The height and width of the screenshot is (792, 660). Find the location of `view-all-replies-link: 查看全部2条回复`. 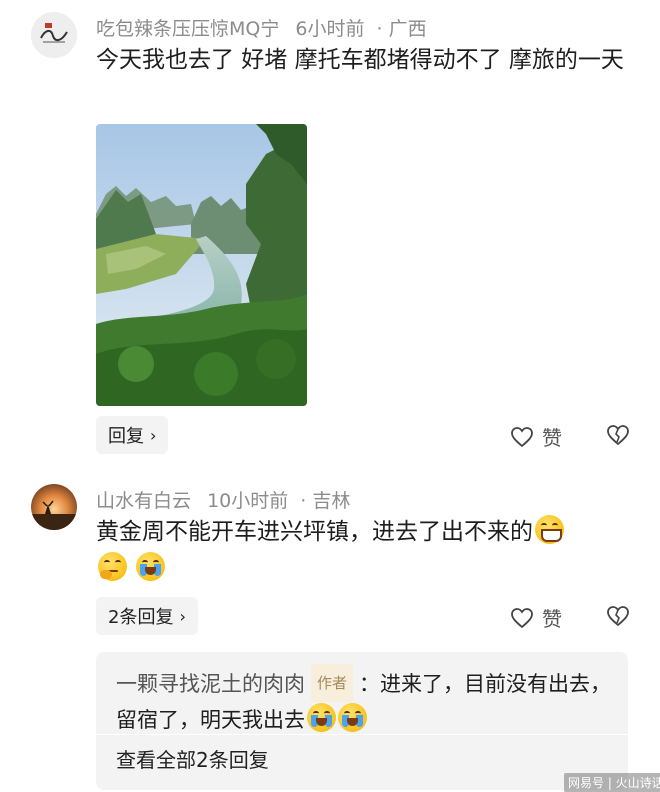

view-all-replies-link: 查看全部2条回复 is located at coordinates (192, 758).